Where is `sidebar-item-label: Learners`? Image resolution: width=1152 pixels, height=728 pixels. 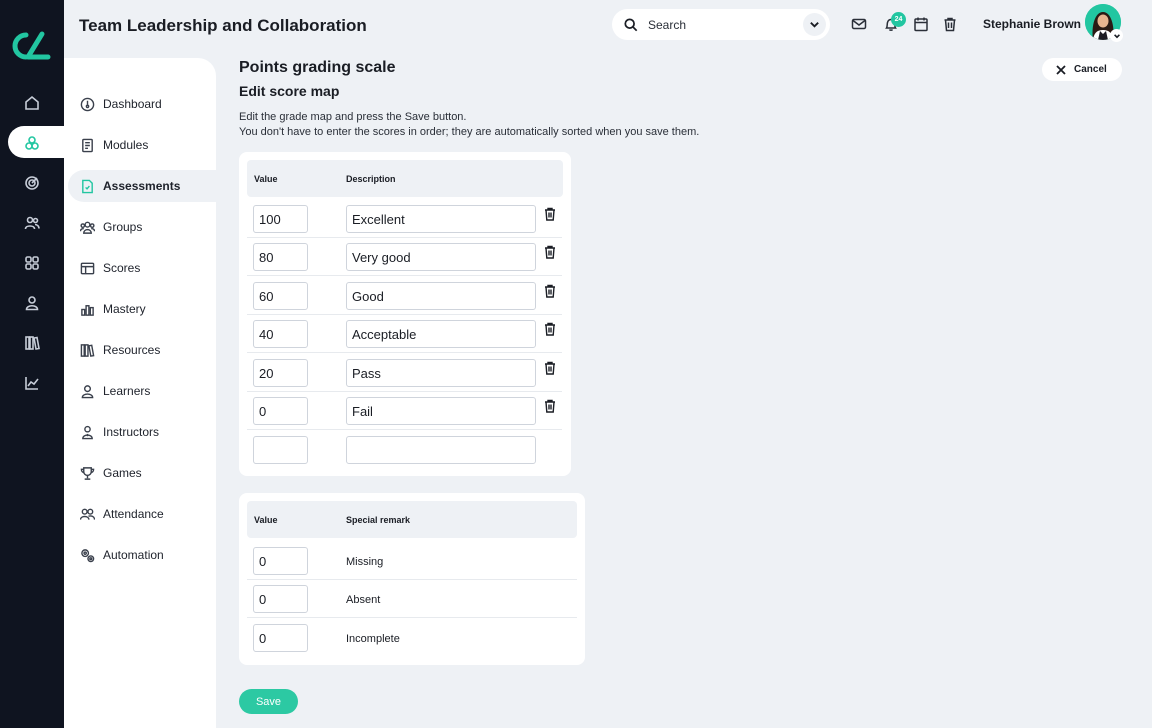
sidebar-item-label: Learners is located at coordinates (127, 391).